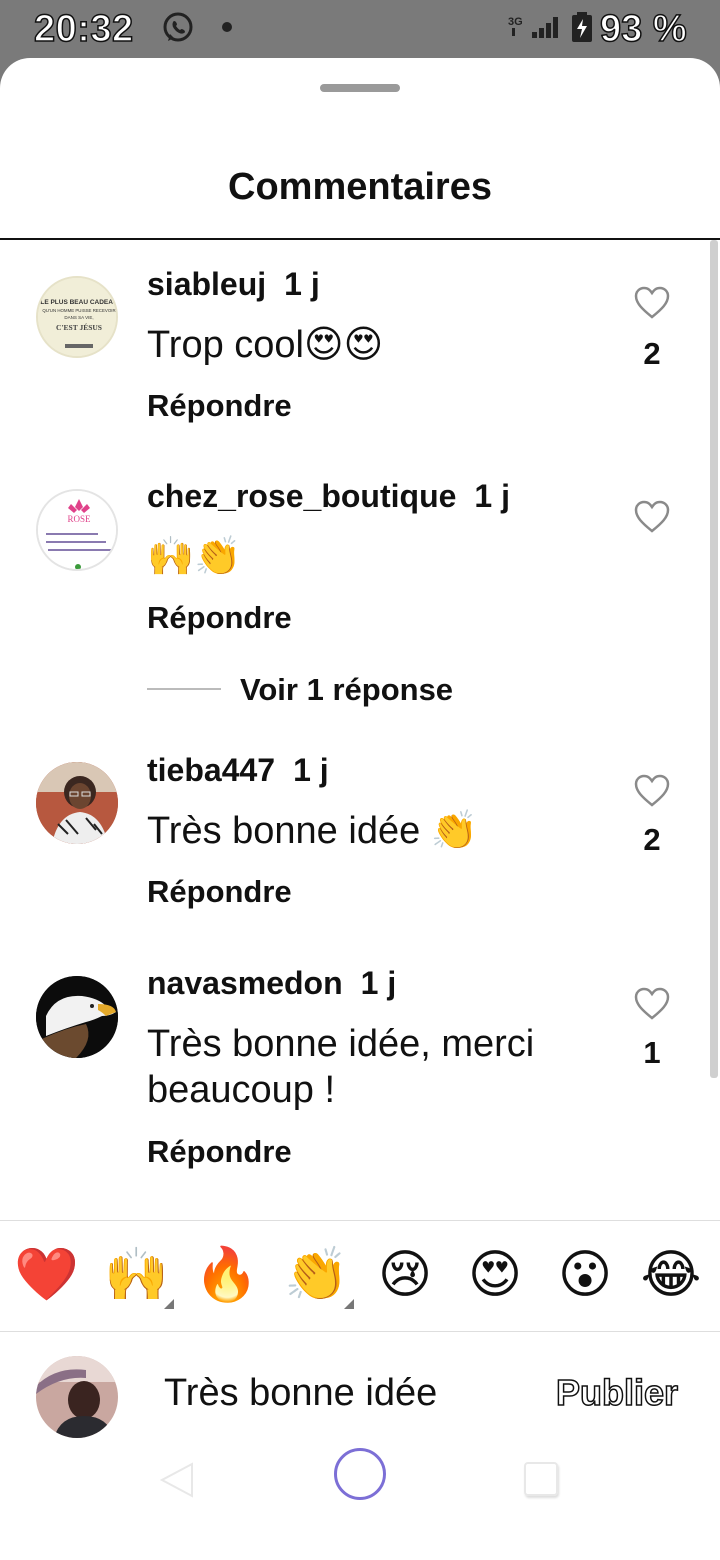 The image size is (720, 1560). I want to click on emoji-heart-eyes: 😍, so click(495, 1275).